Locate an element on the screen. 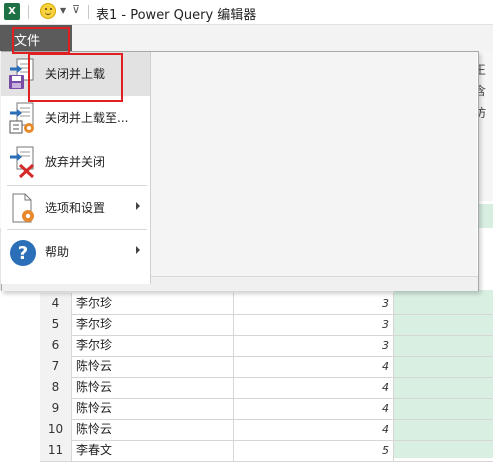  table-row: 11 李春文 5 is located at coordinates (266, 451).